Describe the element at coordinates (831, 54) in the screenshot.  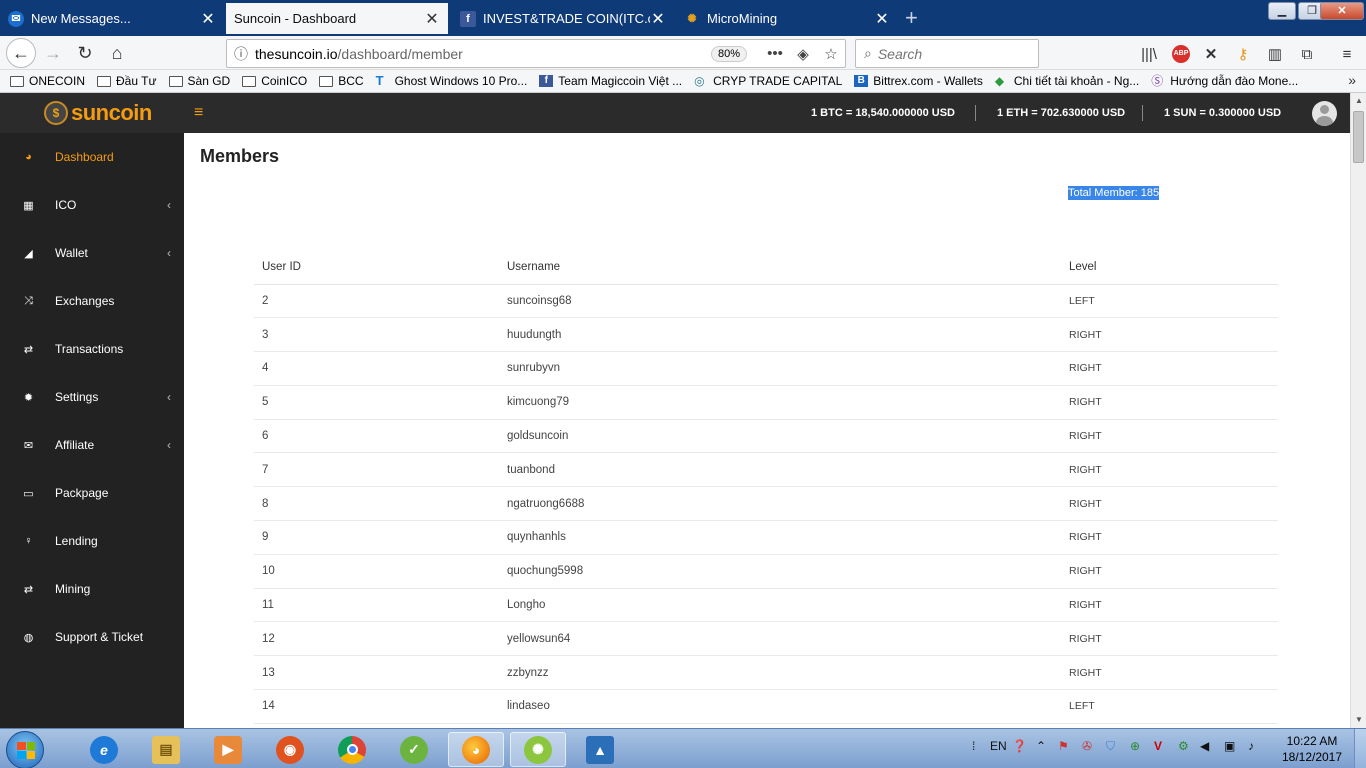
I see `bookmark-star-icon: ☆` at that location.